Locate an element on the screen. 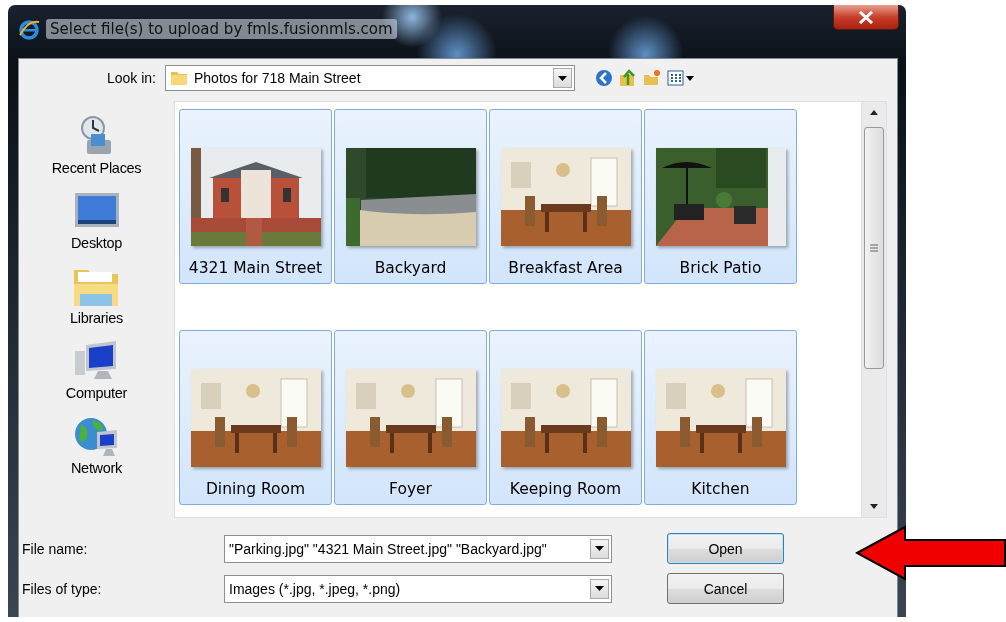  sidebar-item: Recent Places is located at coordinates (96, 168).